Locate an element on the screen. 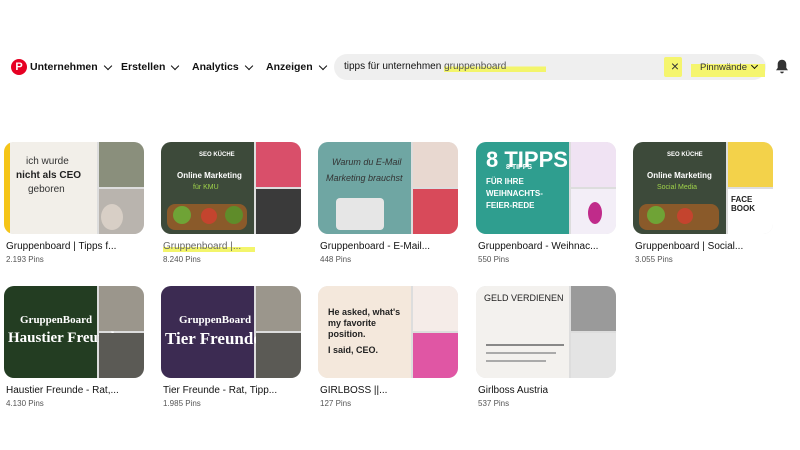  thumb-text: Marketing brauchst is located at coordinates (364, 178).